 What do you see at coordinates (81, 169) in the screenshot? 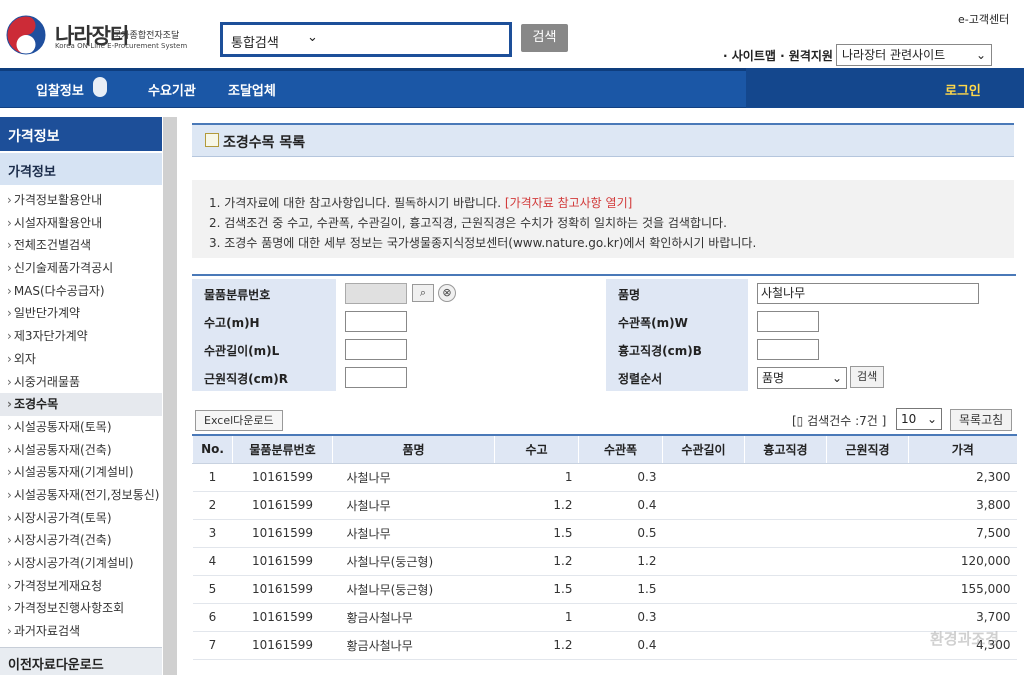
I see `sidebar-subheading: 가격정보` at bounding box center [81, 169].